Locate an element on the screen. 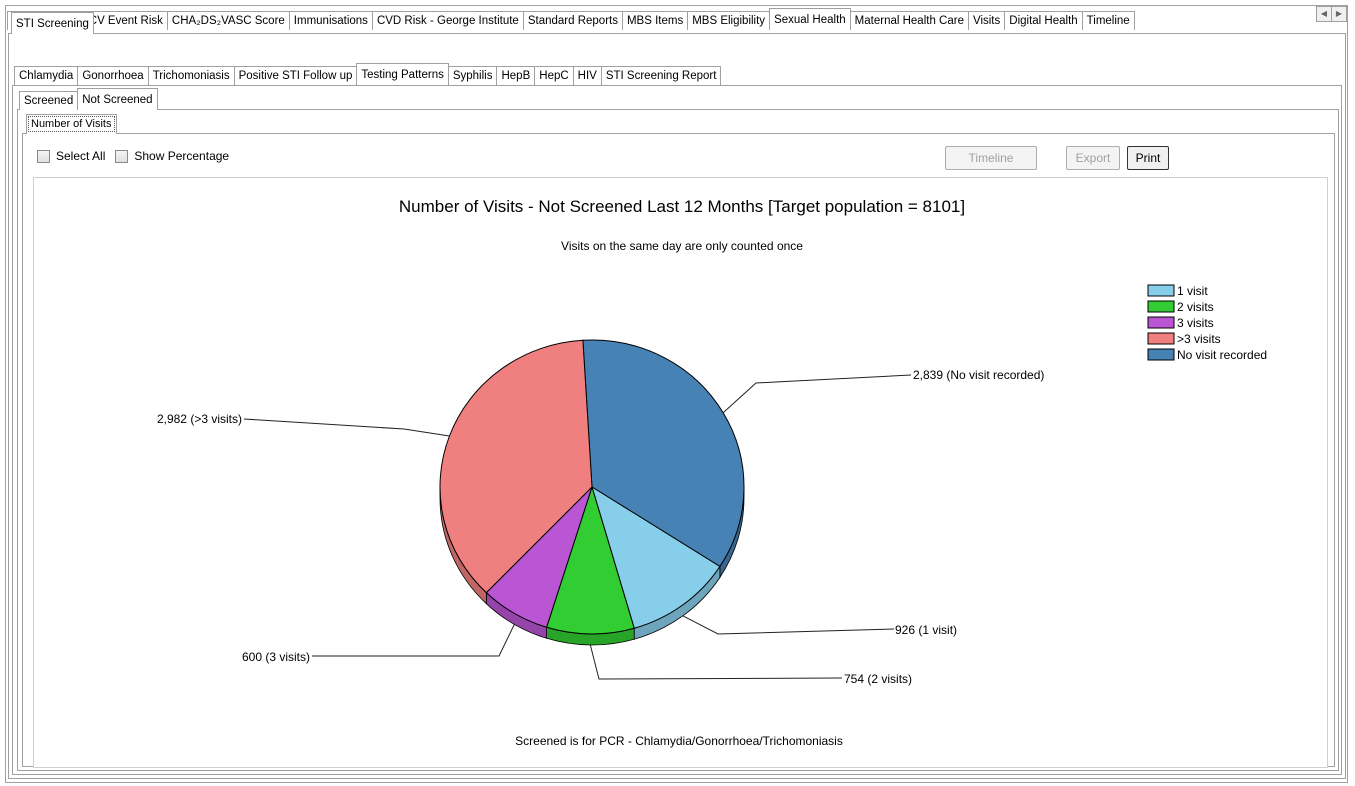 This screenshot has height=786, width=1355. tab-trichomoniasis: Trichomoniasis is located at coordinates (191, 75).